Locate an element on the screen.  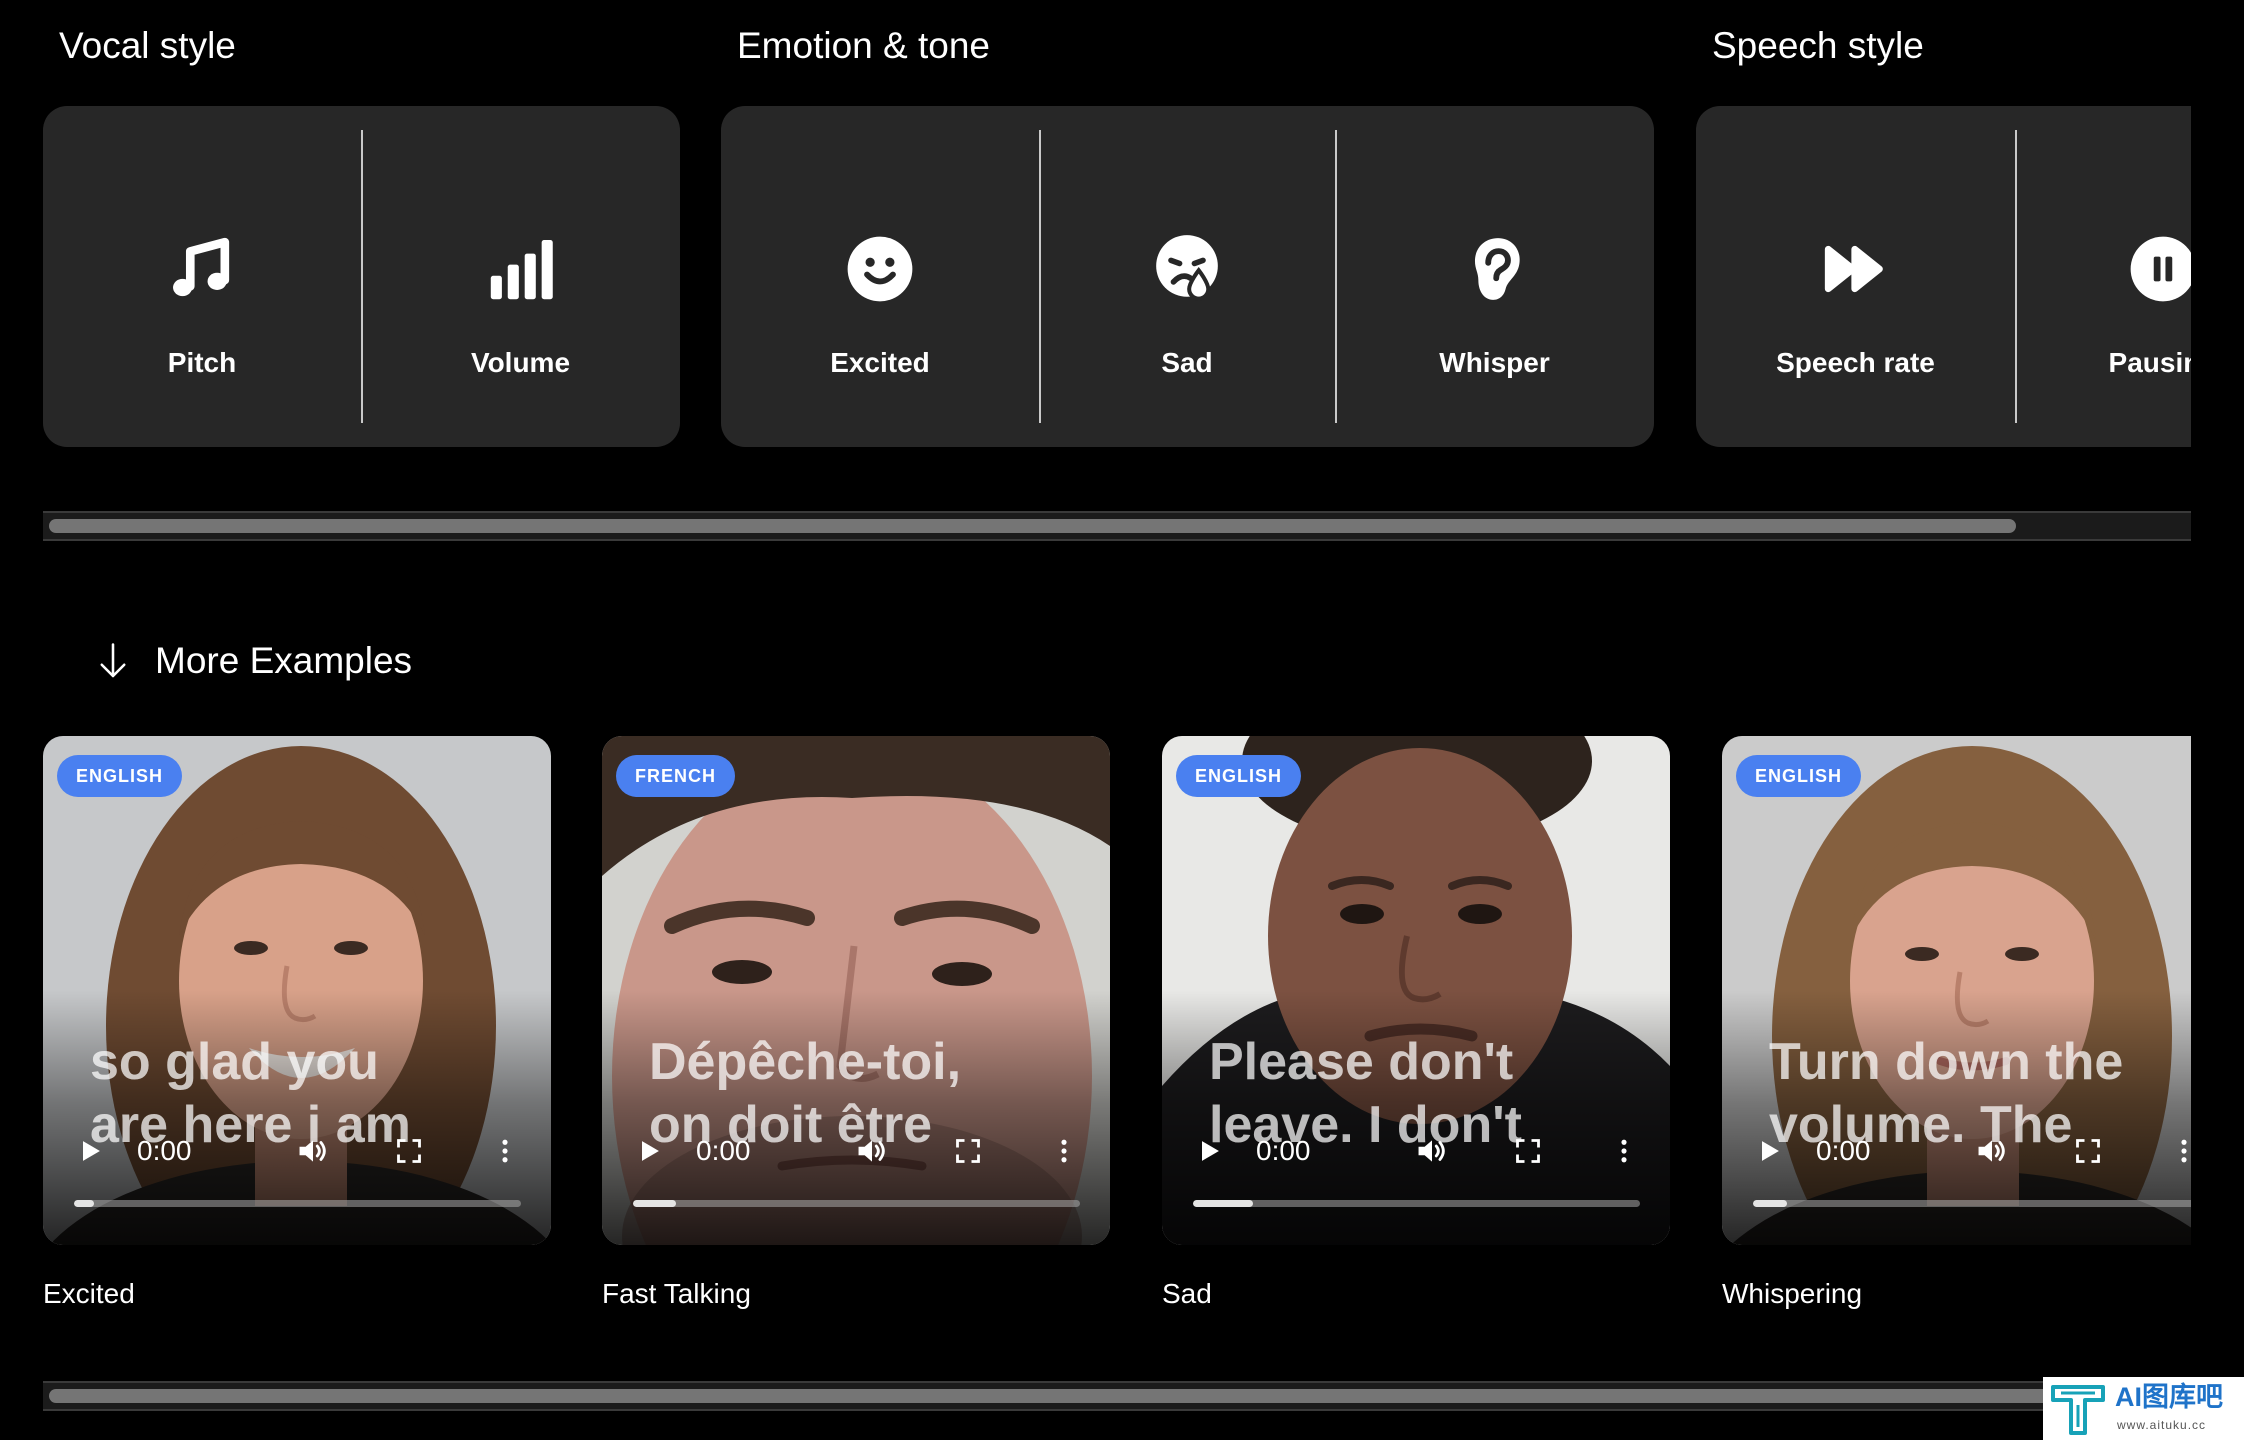
video-player: ENGLISH Please don't leave. I don't 0:00 is located at coordinates (1416, 990).